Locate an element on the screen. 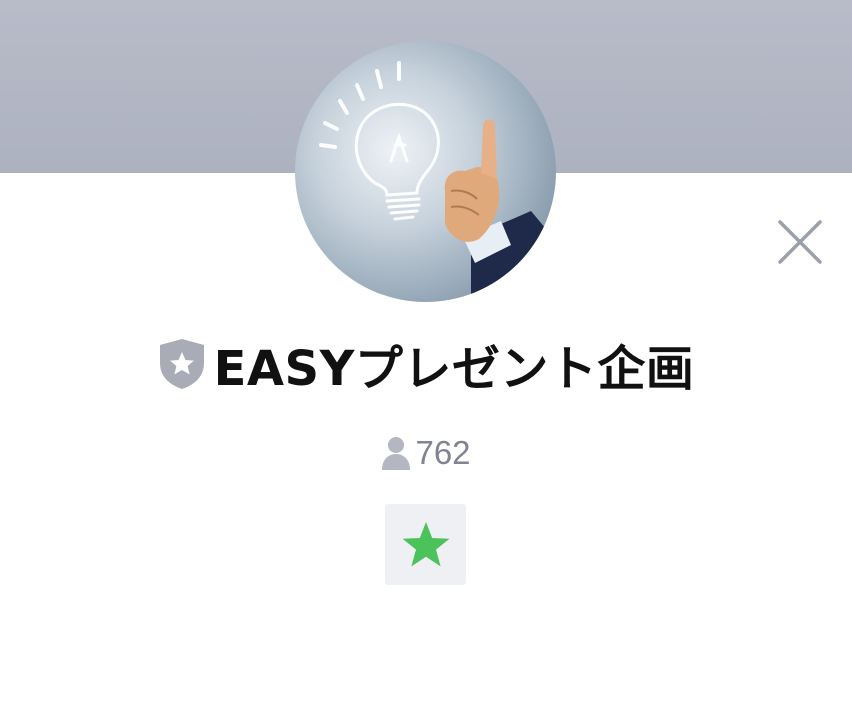 This screenshot has width=852, height=716. person-icon is located at coordinates (396, 453).